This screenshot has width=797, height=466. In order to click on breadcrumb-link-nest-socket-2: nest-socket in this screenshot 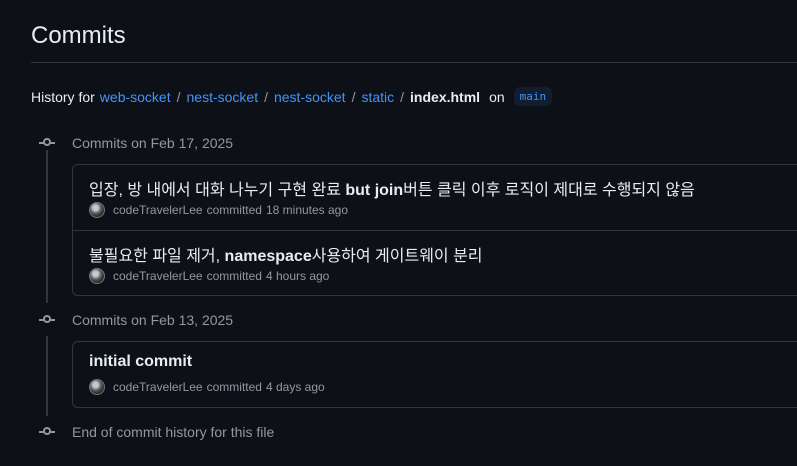, I will do `click(310, 97)`.